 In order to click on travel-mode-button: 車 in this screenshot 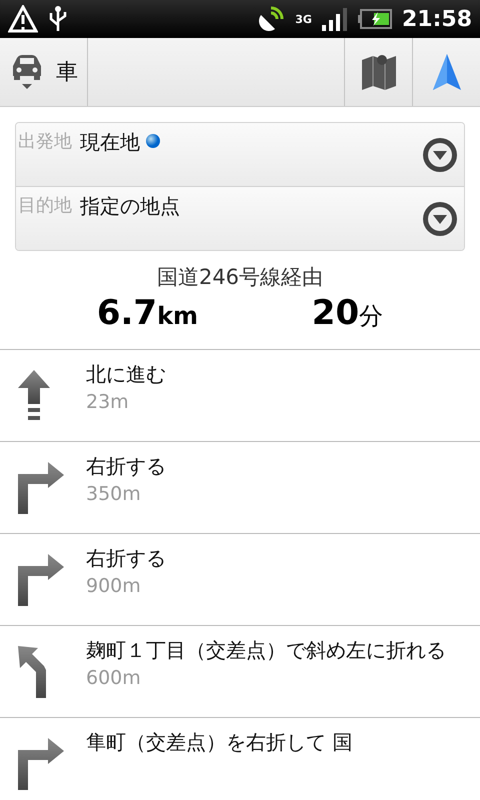, I will do `click(44, 72)`.